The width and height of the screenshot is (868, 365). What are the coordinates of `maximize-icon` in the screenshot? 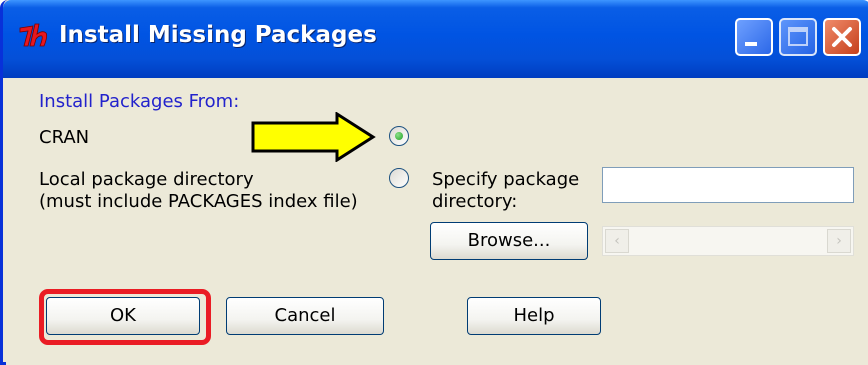 It's located at (798, 36).